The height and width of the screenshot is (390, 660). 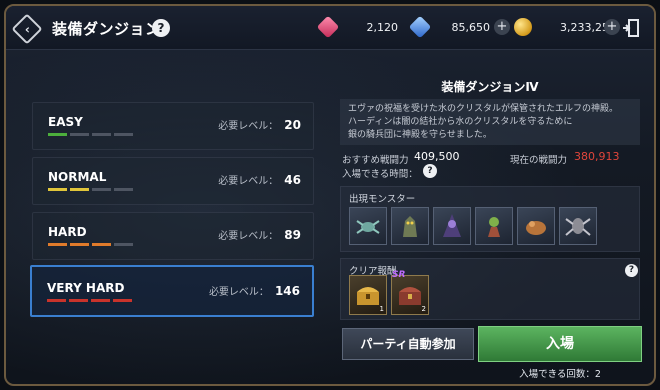 I want to click on exit-door-icon, so click(x=631, y=28).